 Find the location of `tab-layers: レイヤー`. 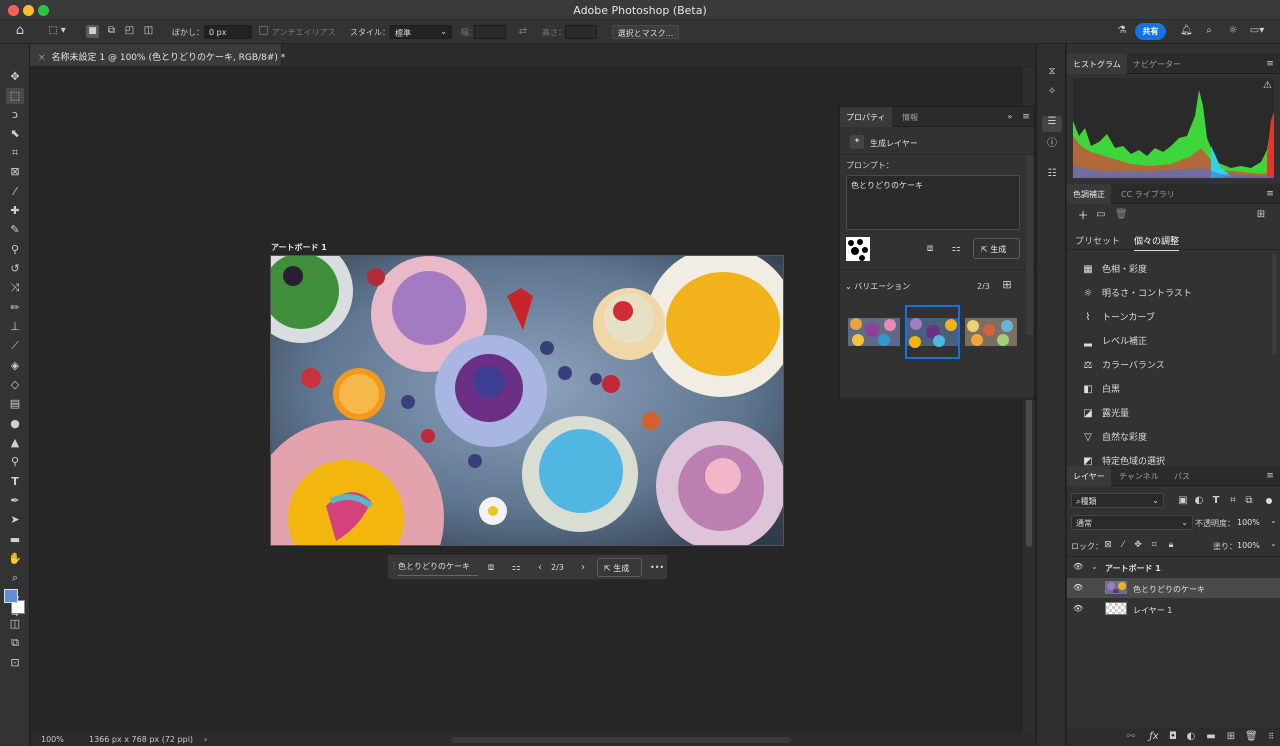

tab-layers: レイヤー is located at coordinates (1089, 476).